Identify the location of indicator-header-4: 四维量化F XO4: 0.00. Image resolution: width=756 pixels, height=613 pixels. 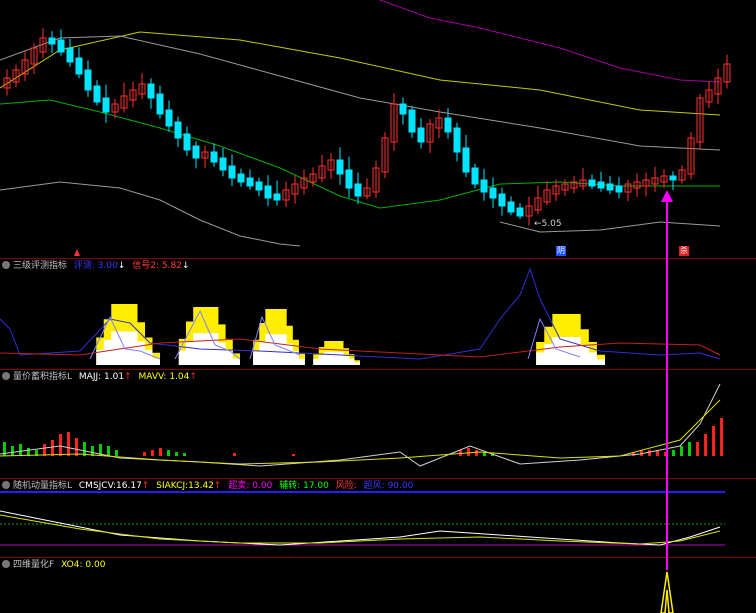
(54, 565).